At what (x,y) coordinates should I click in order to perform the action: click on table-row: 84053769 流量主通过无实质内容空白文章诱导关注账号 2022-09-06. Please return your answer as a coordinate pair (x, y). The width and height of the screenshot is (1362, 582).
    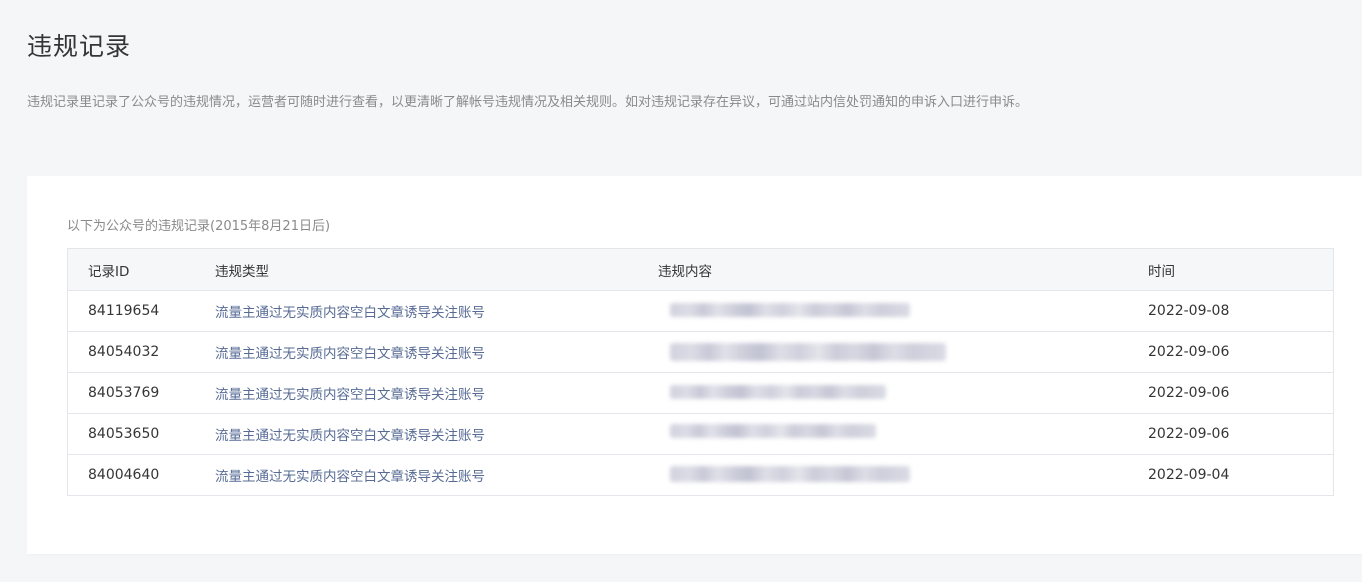
    Looking at the image, I should click on (700, 392).